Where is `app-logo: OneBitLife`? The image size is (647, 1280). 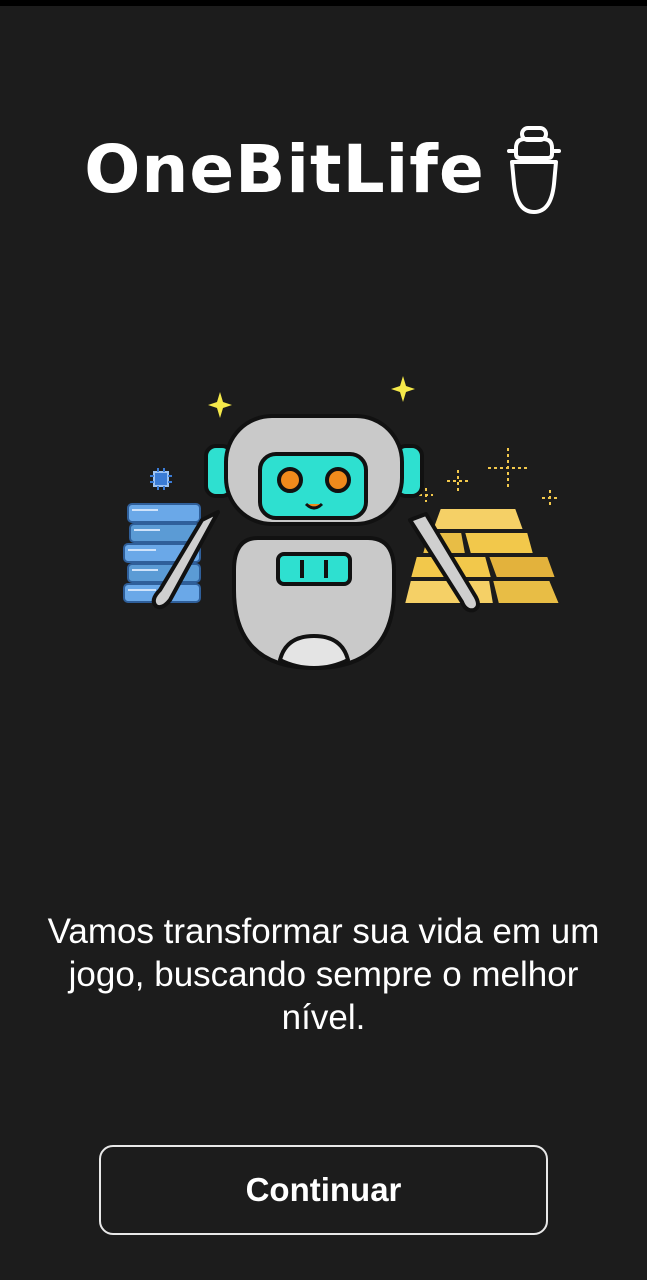 app-logo: OneBitLife is located at coordinates (323, 170).